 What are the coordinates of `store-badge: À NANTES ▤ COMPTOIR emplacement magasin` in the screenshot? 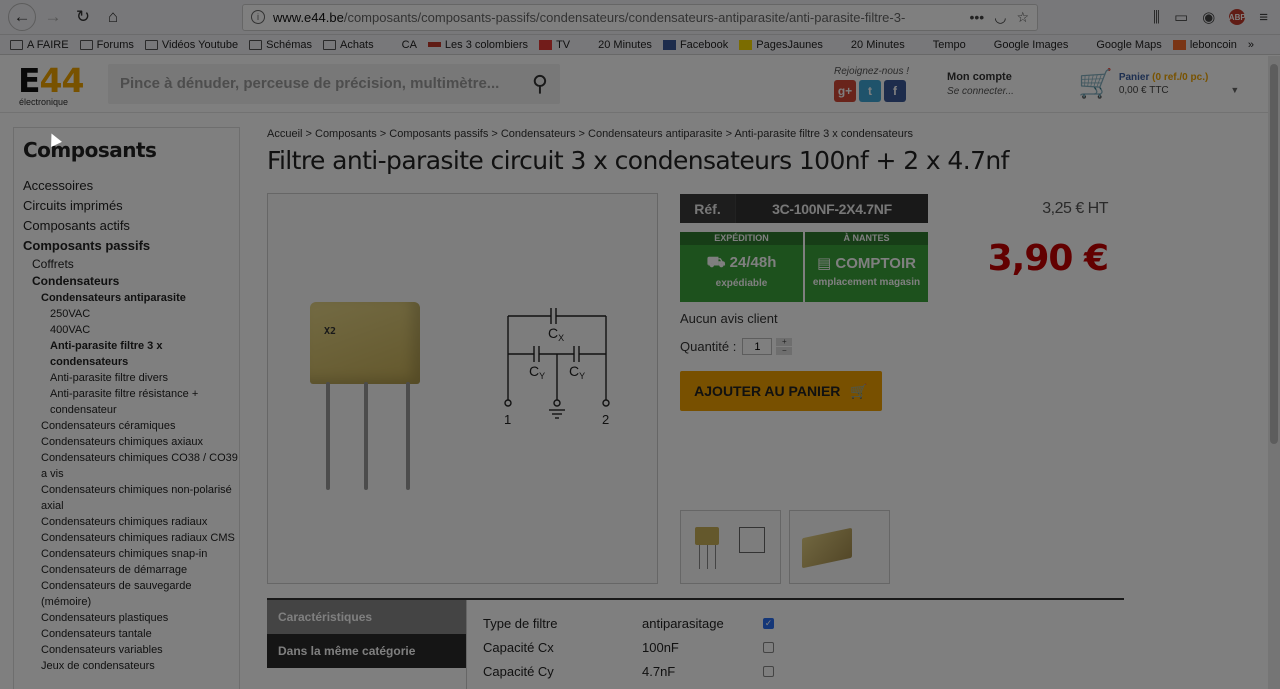 It's located at (866, 267).